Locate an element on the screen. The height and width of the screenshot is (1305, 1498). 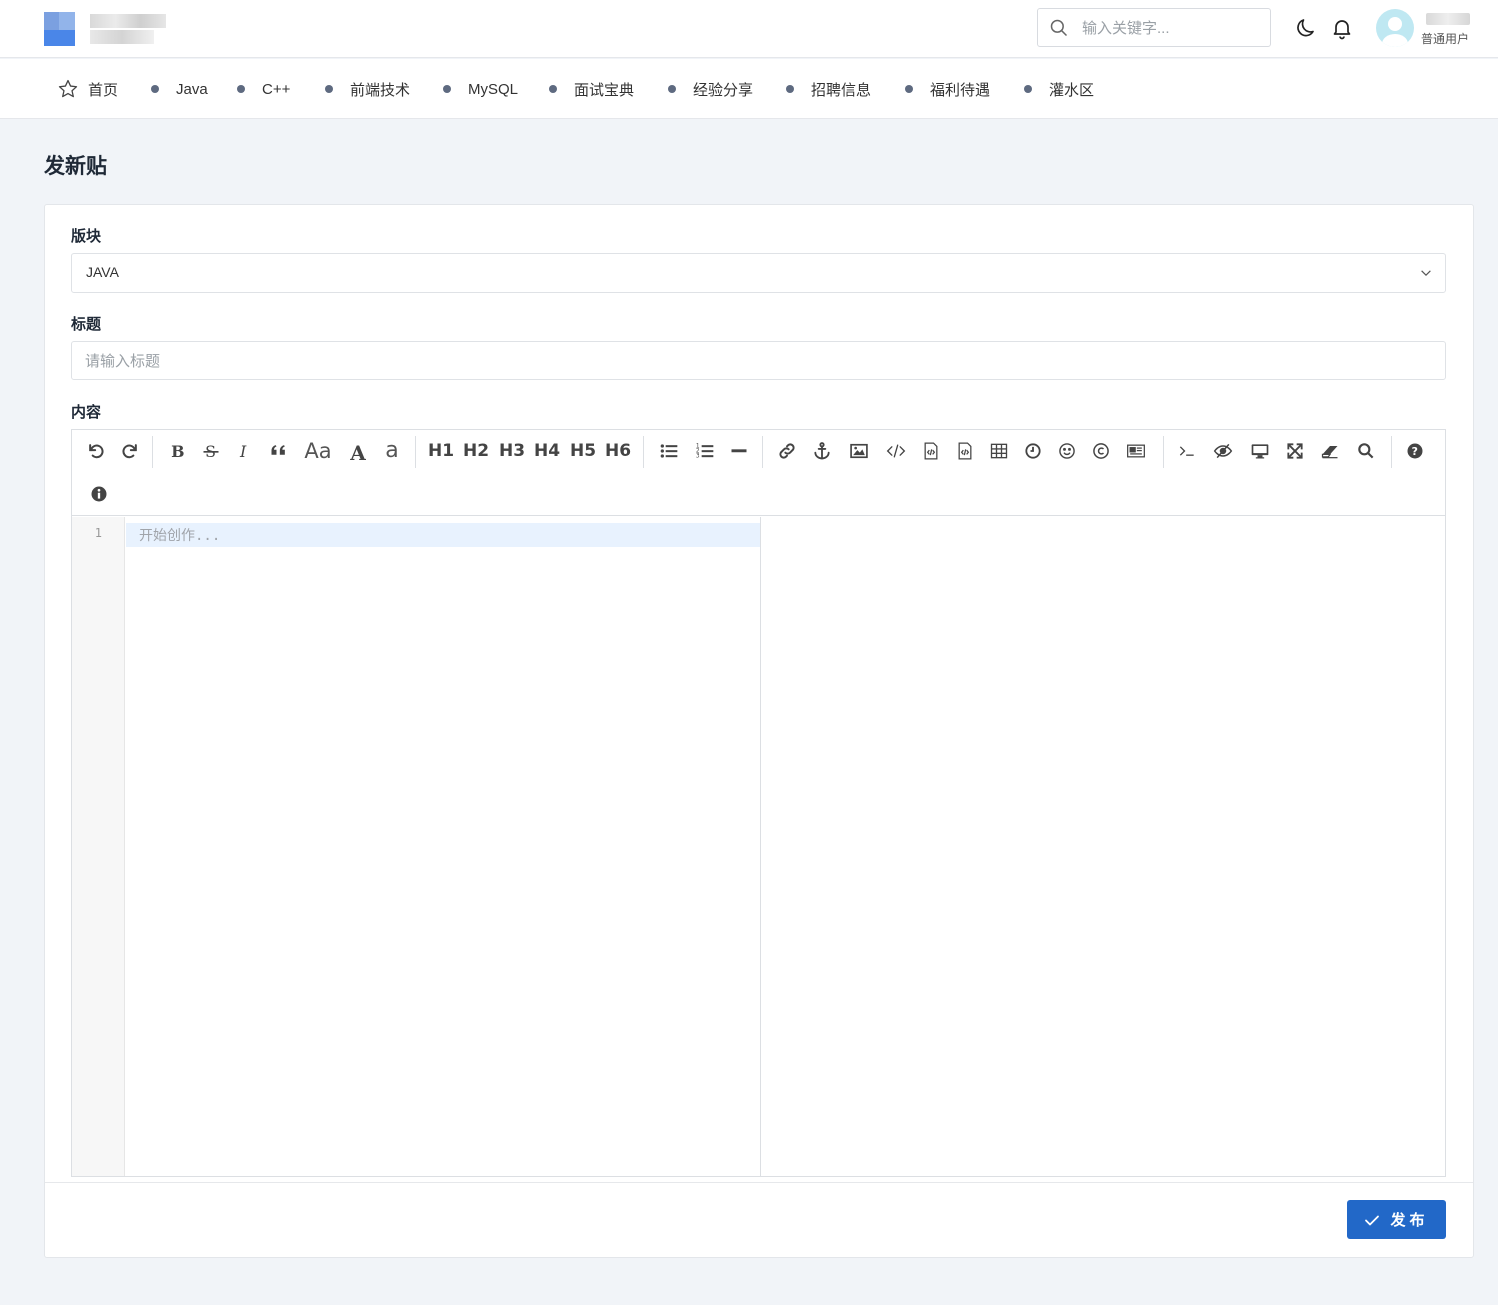
link-button is located at coordinates (787, 451).